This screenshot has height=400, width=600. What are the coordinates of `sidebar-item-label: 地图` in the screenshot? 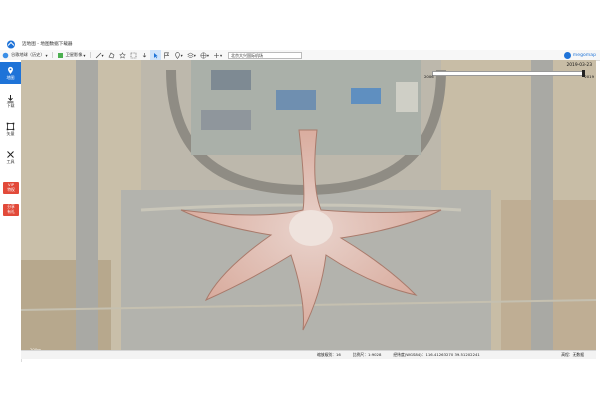 It's located at (10, 77).